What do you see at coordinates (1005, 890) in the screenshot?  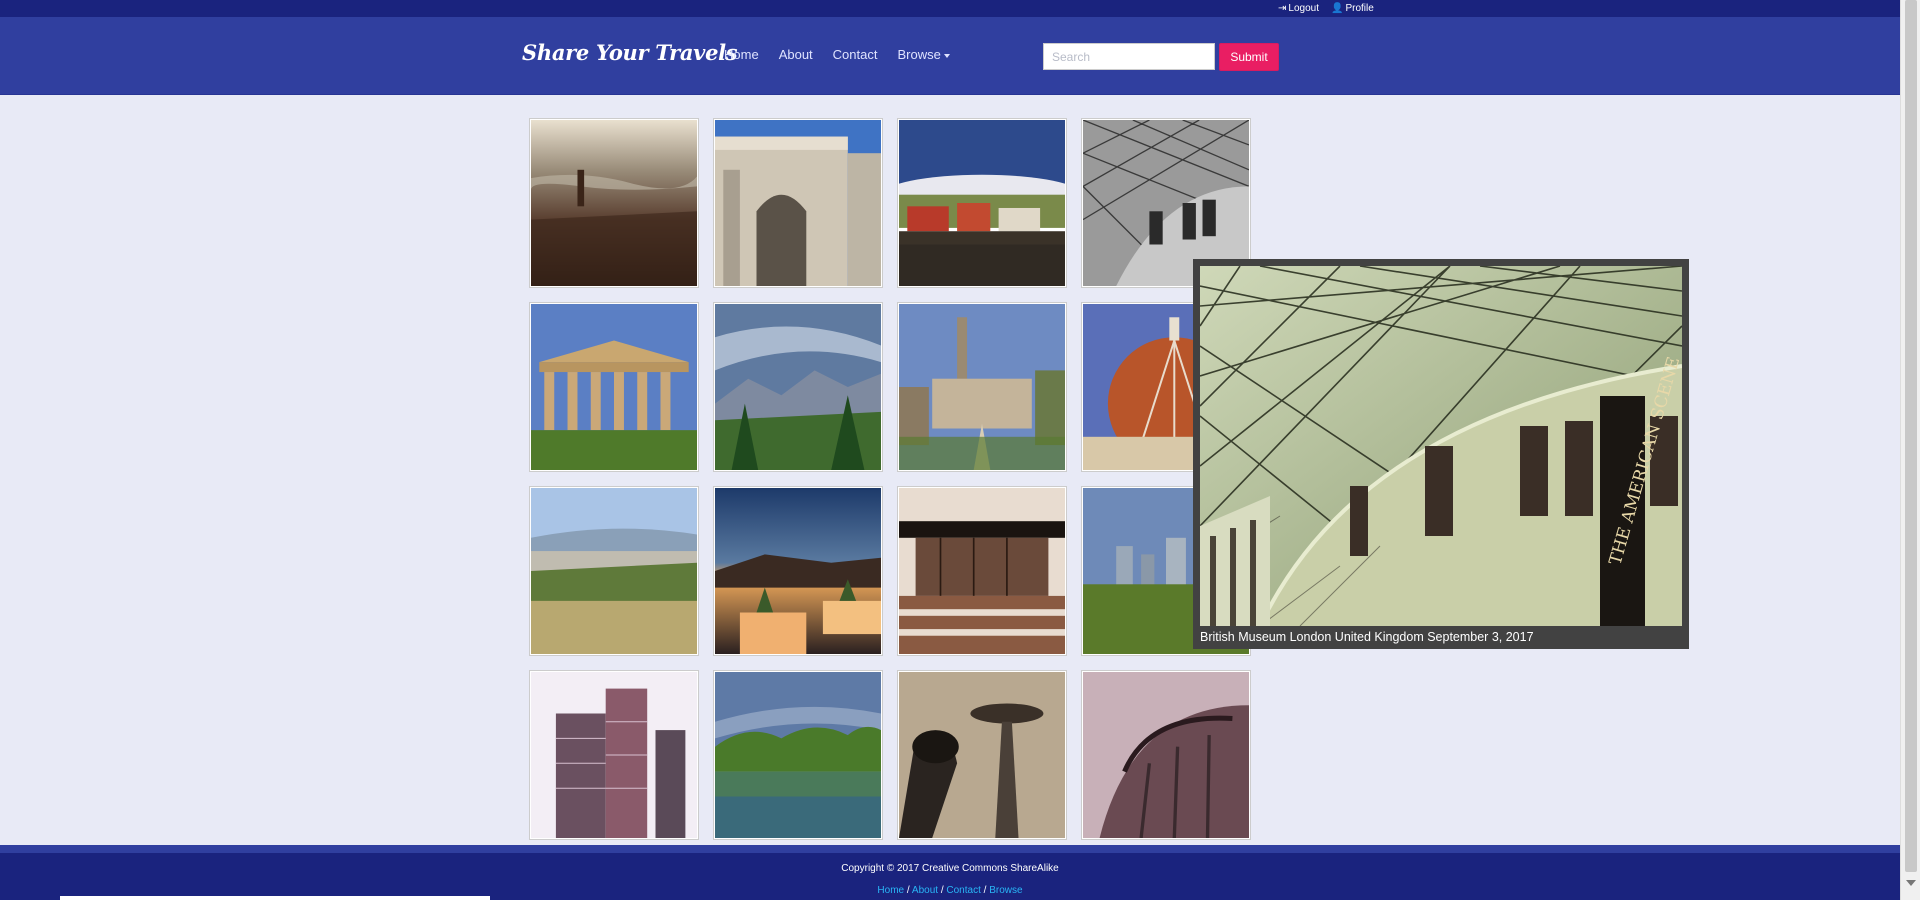 I see `footer-link-browse: Browse` at bounding box center [1005, 890].